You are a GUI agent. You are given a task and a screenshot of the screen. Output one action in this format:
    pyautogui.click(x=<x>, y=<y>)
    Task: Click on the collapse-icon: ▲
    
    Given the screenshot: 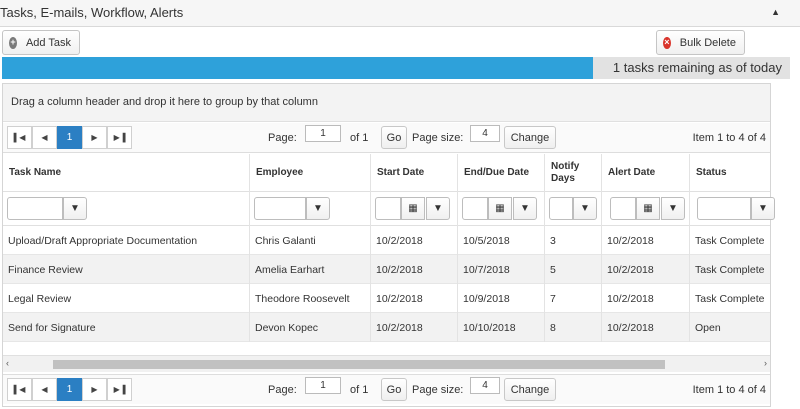 What is the action you would take?
    pyautogui.click(x=775, y=12)
    